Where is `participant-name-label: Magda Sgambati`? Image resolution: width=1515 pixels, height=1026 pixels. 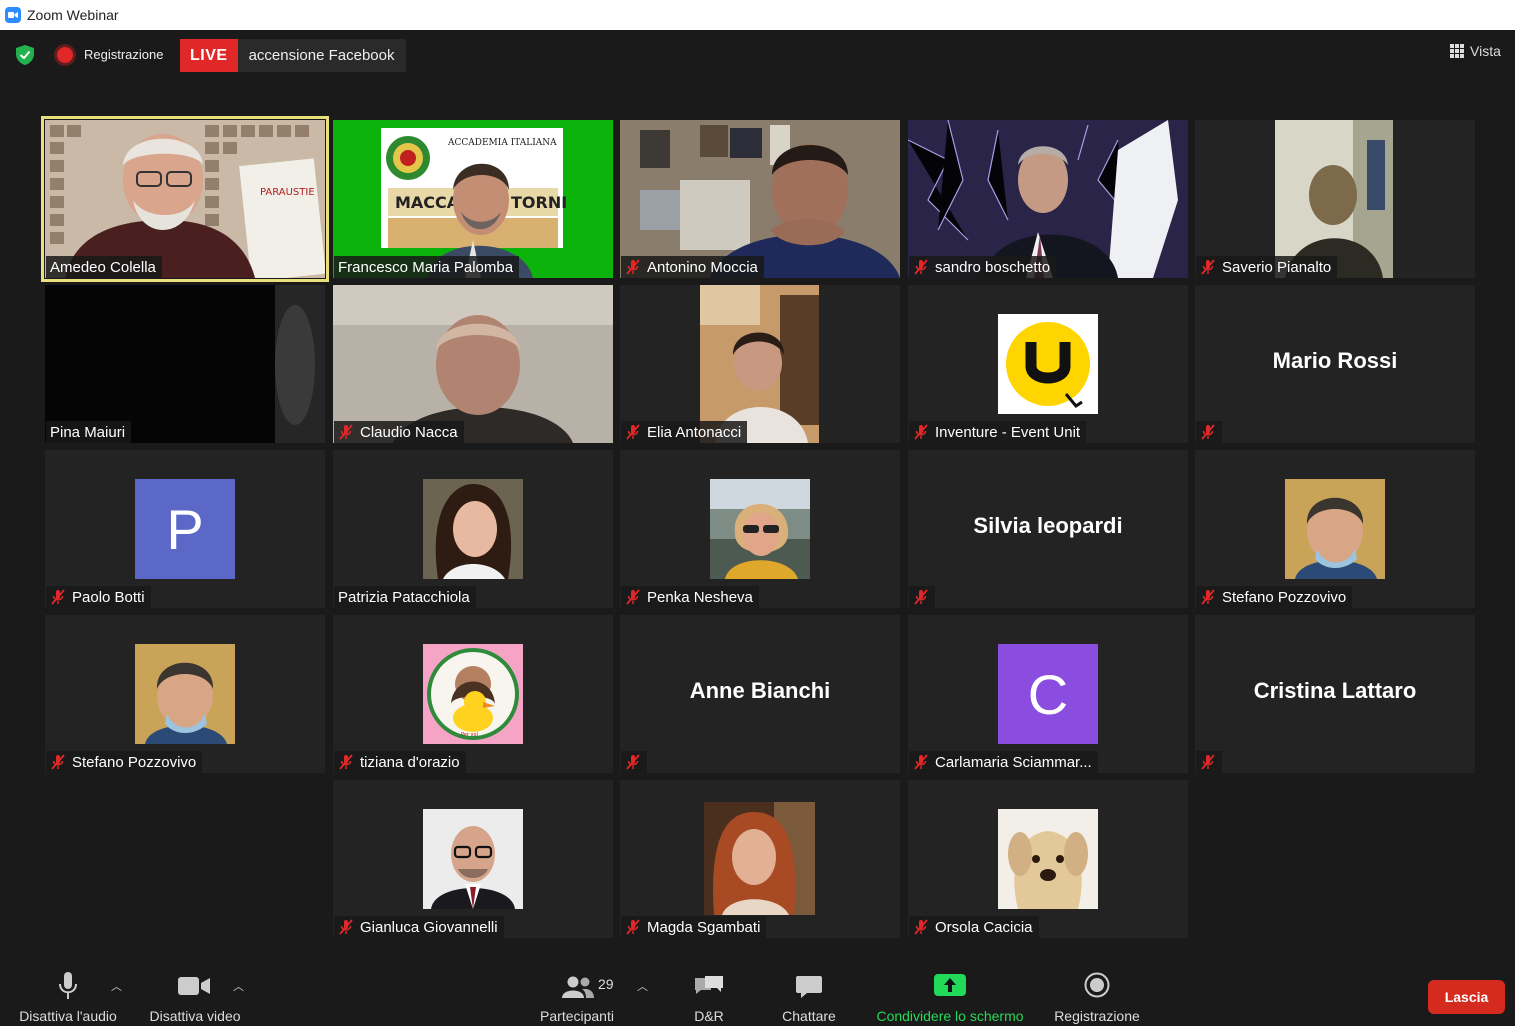
participant-name-label: Magda Sgambati is located at coordinates (694, 927).